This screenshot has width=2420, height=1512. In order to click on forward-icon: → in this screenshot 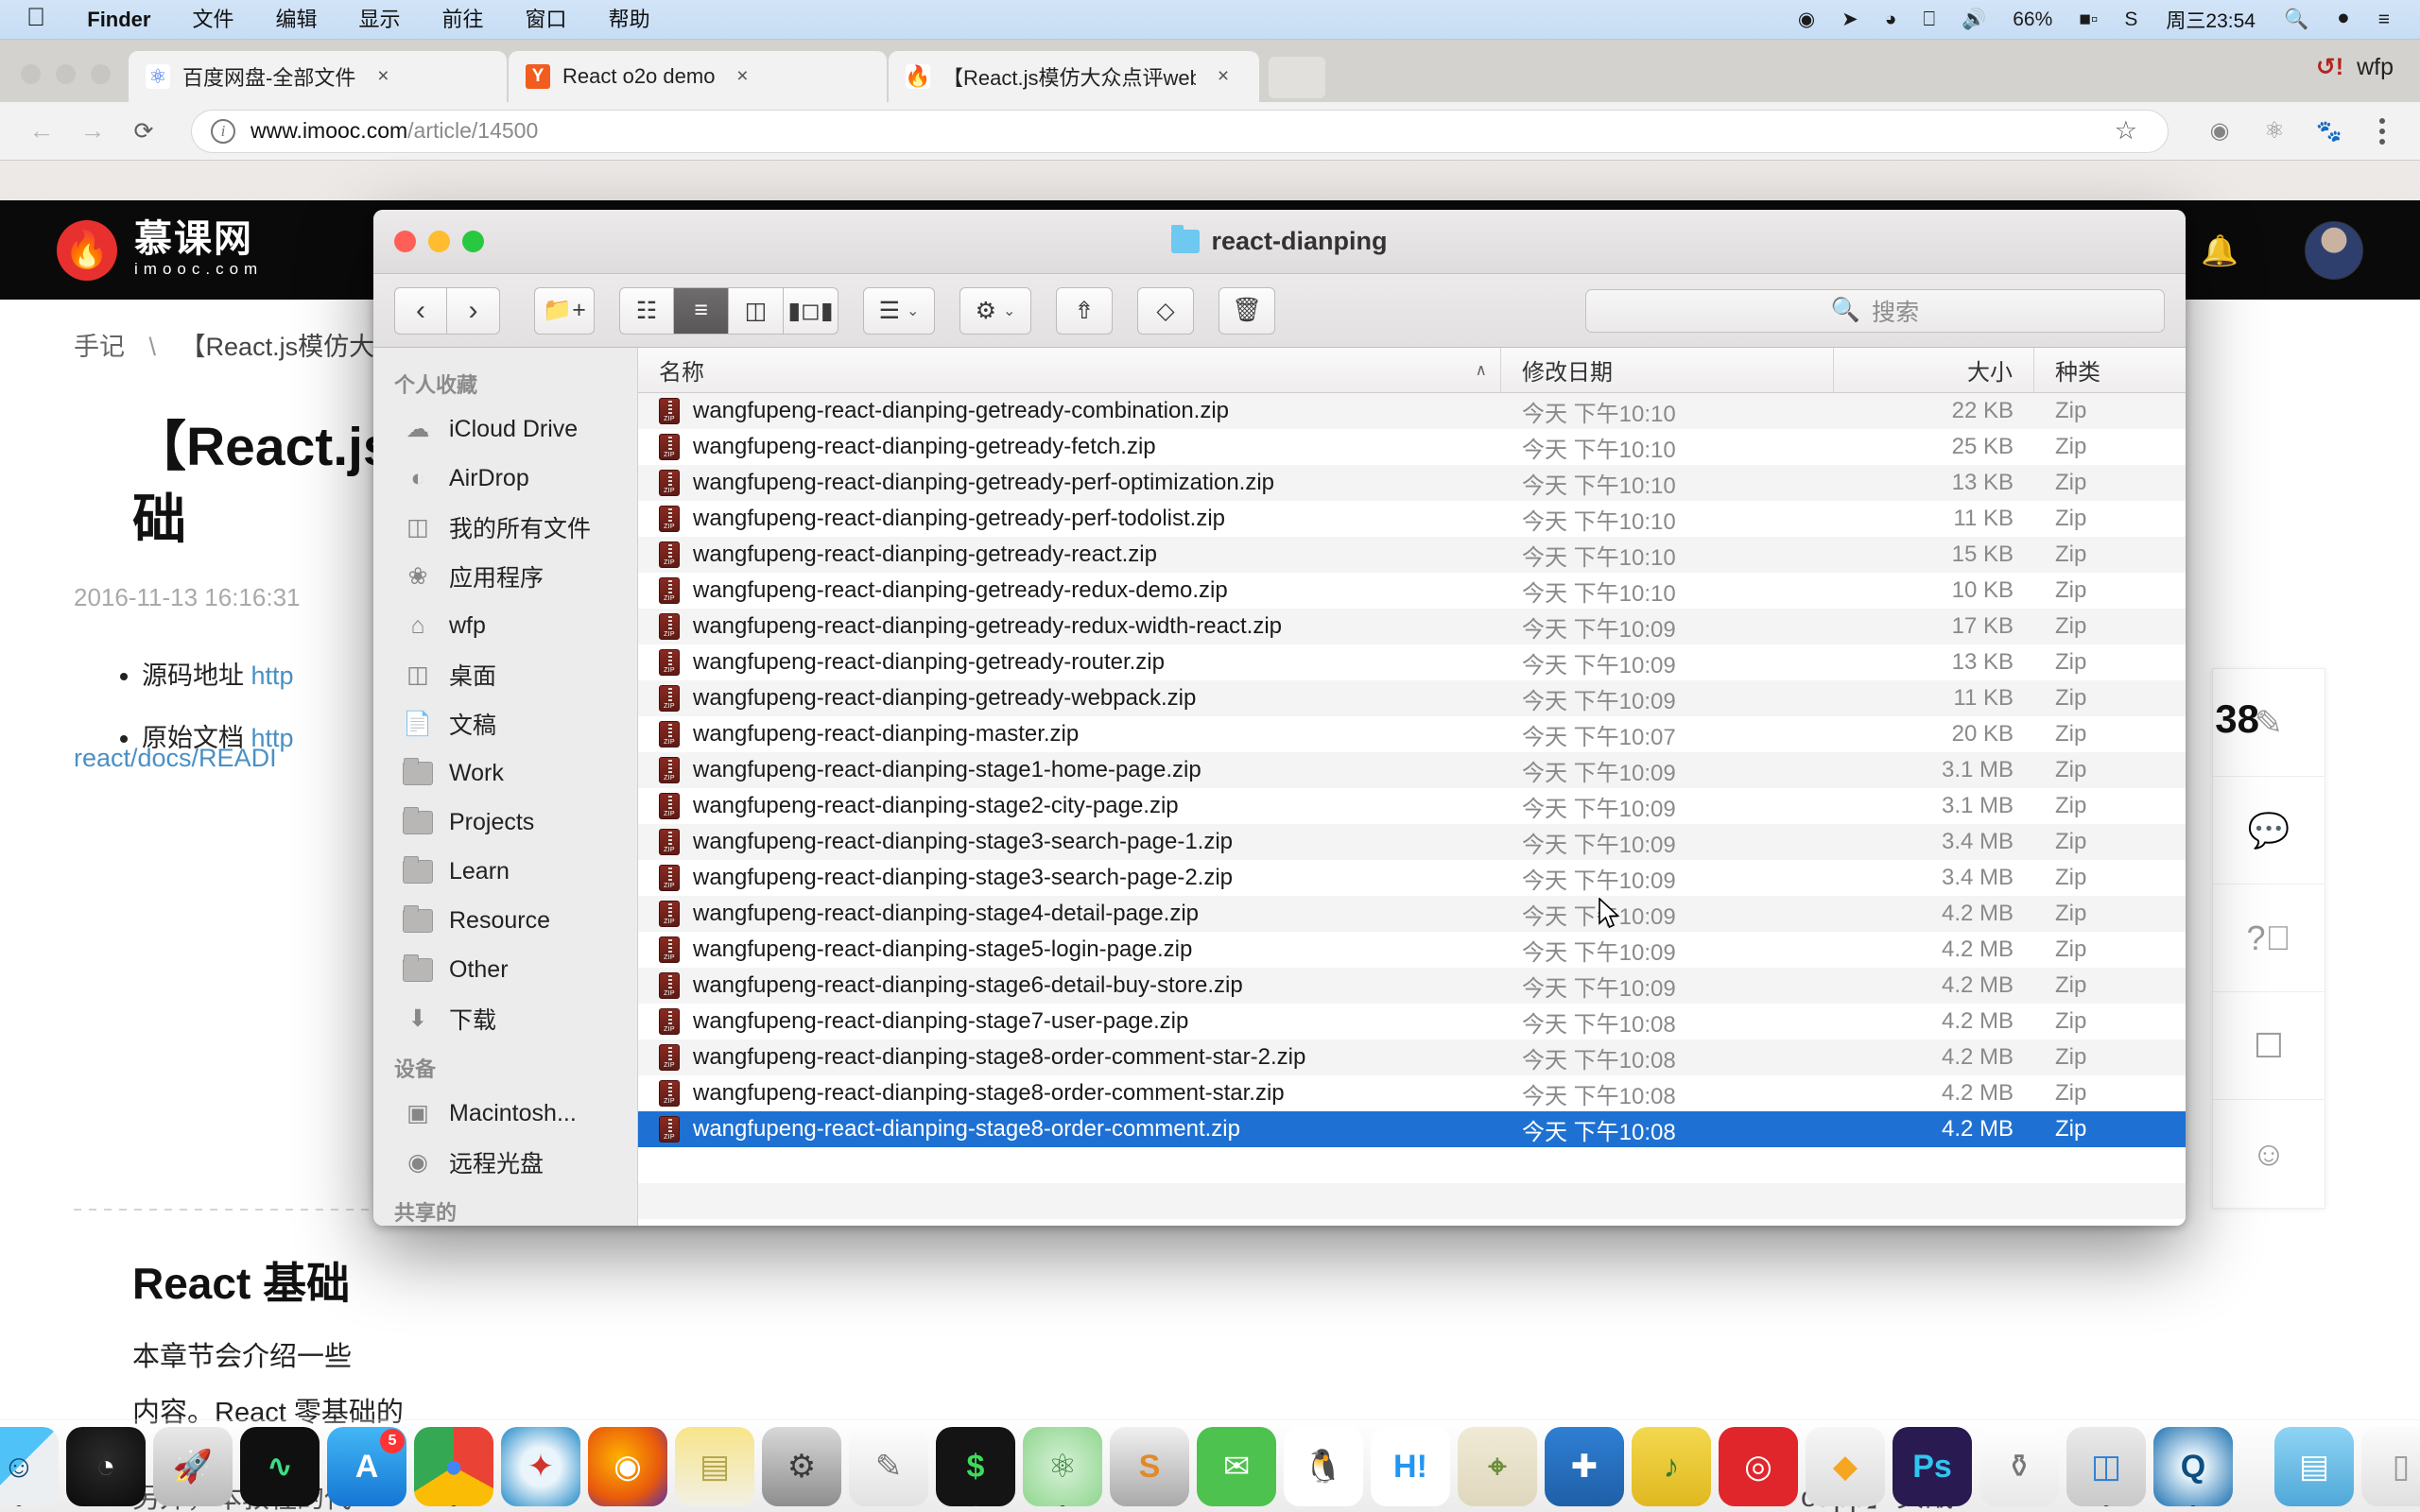, I will do `click(92, 131)`.